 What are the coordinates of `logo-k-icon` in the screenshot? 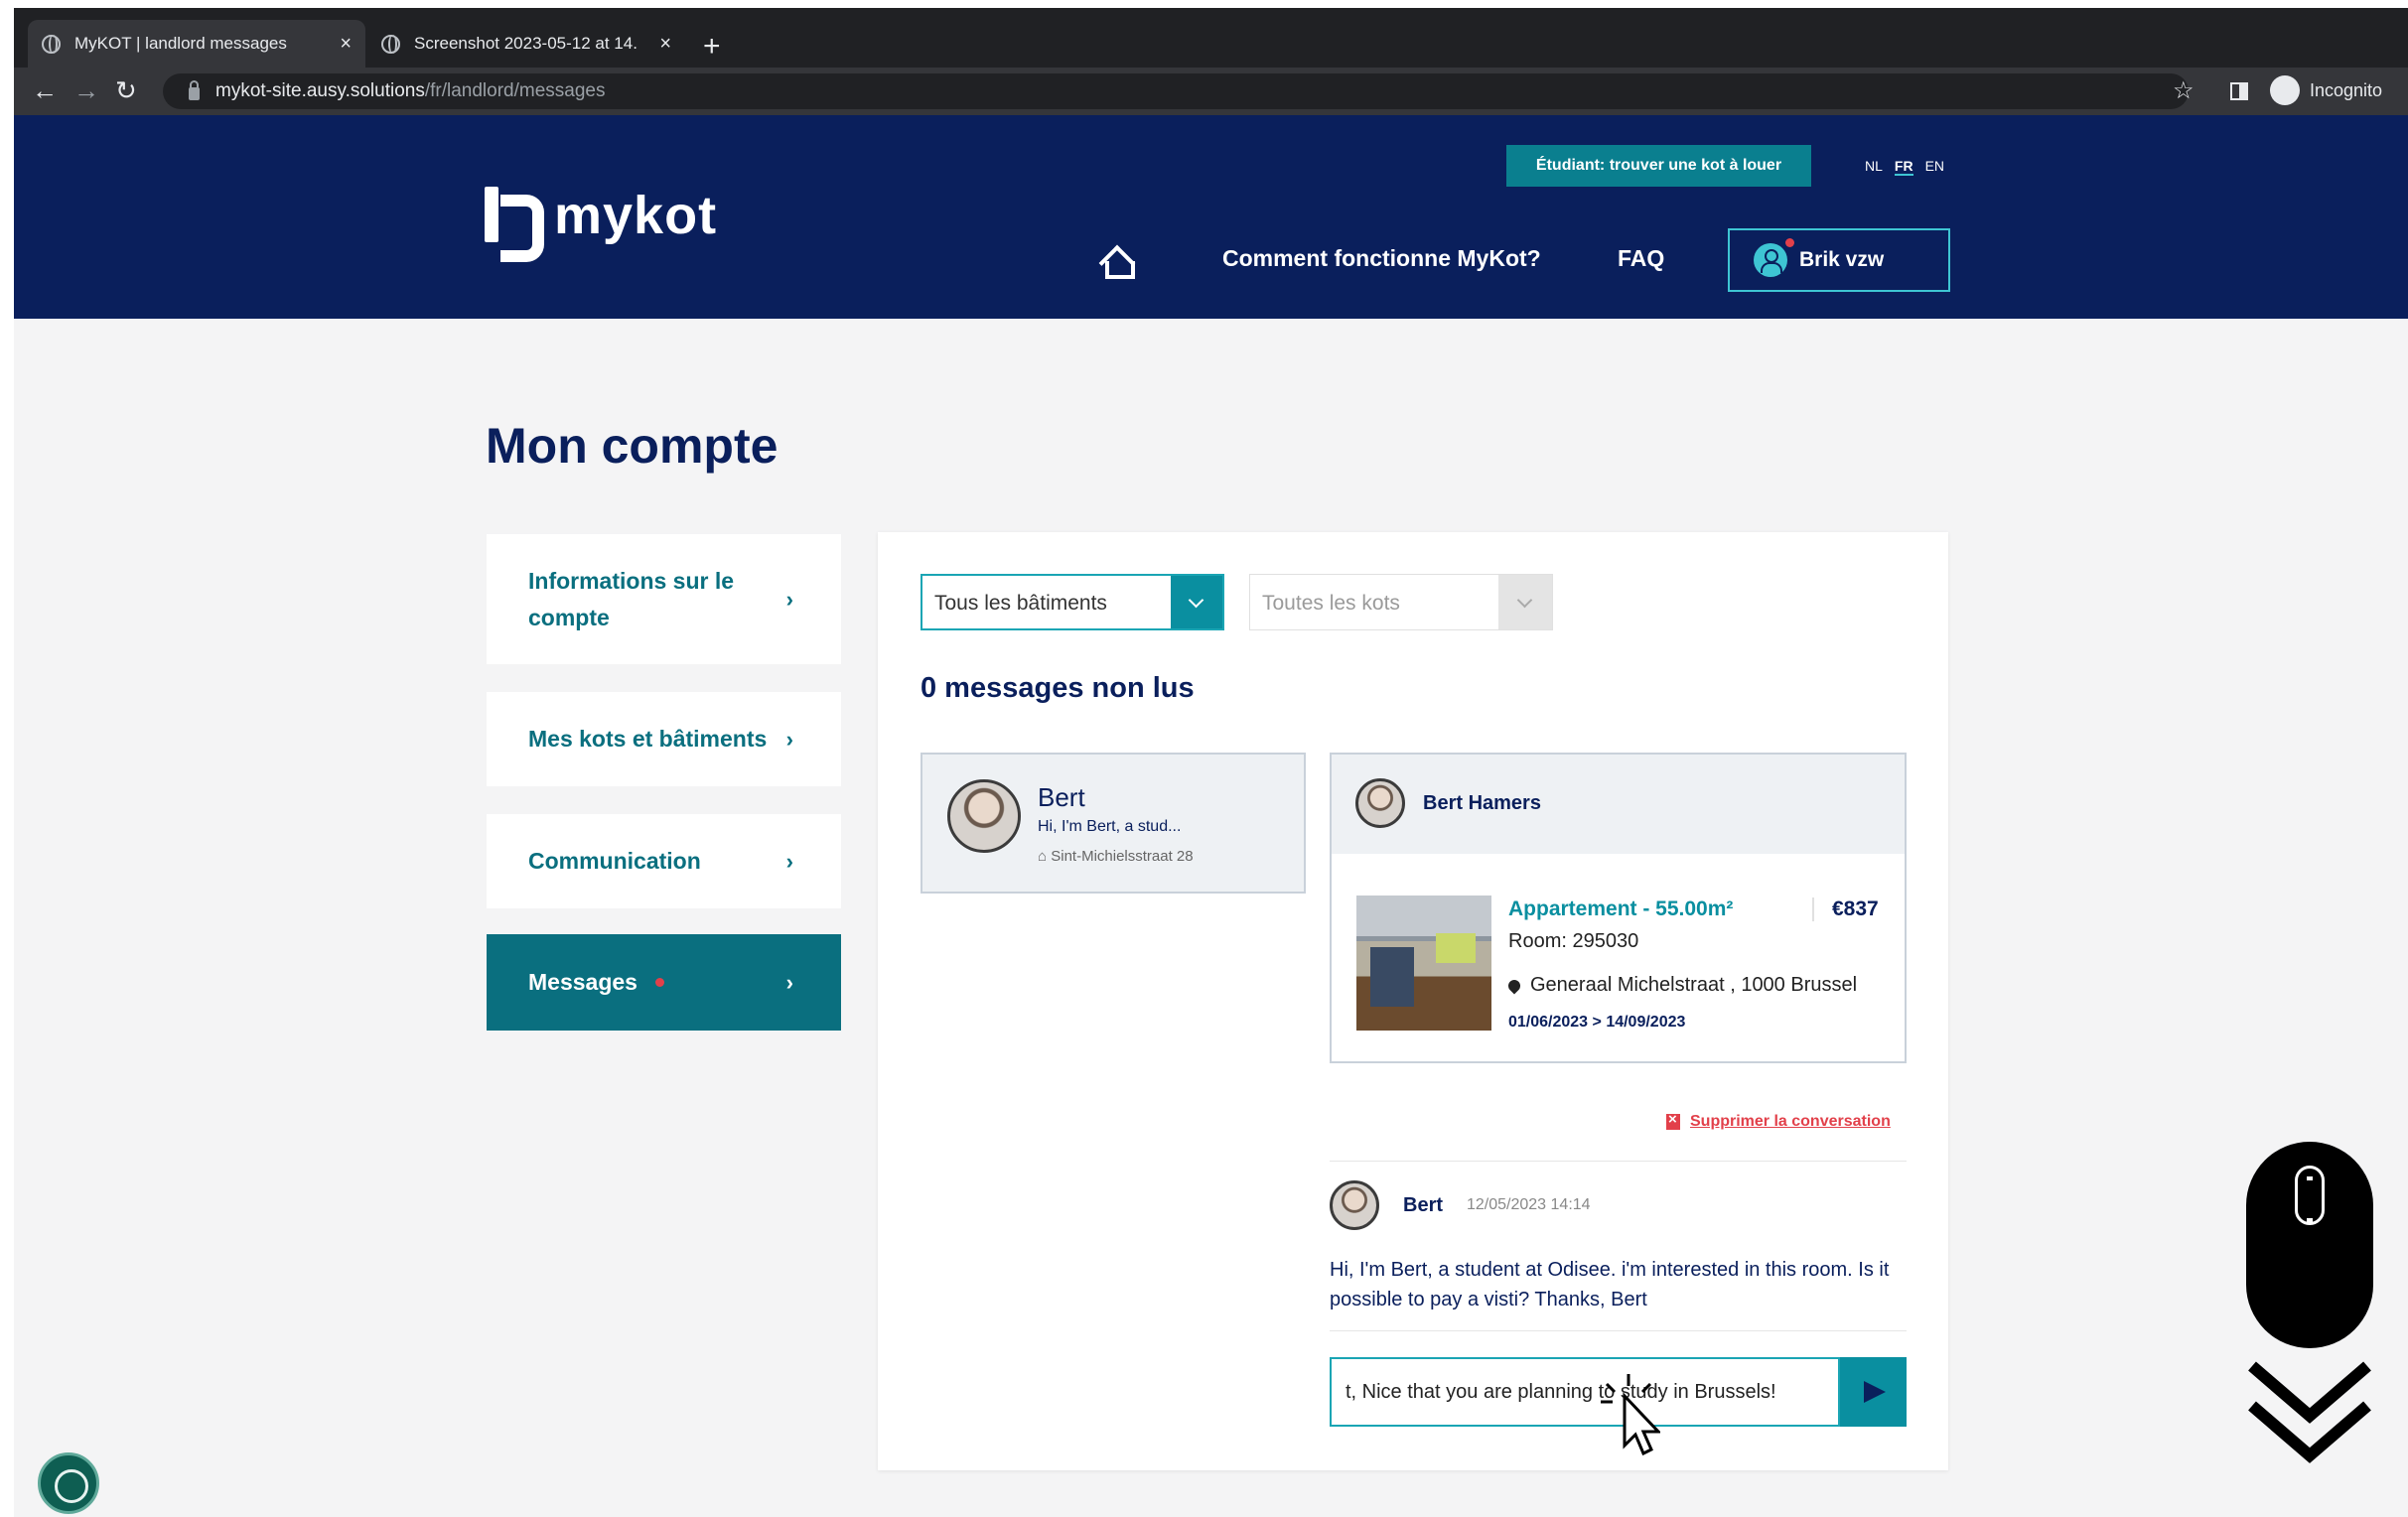 It's located at (514, 224).